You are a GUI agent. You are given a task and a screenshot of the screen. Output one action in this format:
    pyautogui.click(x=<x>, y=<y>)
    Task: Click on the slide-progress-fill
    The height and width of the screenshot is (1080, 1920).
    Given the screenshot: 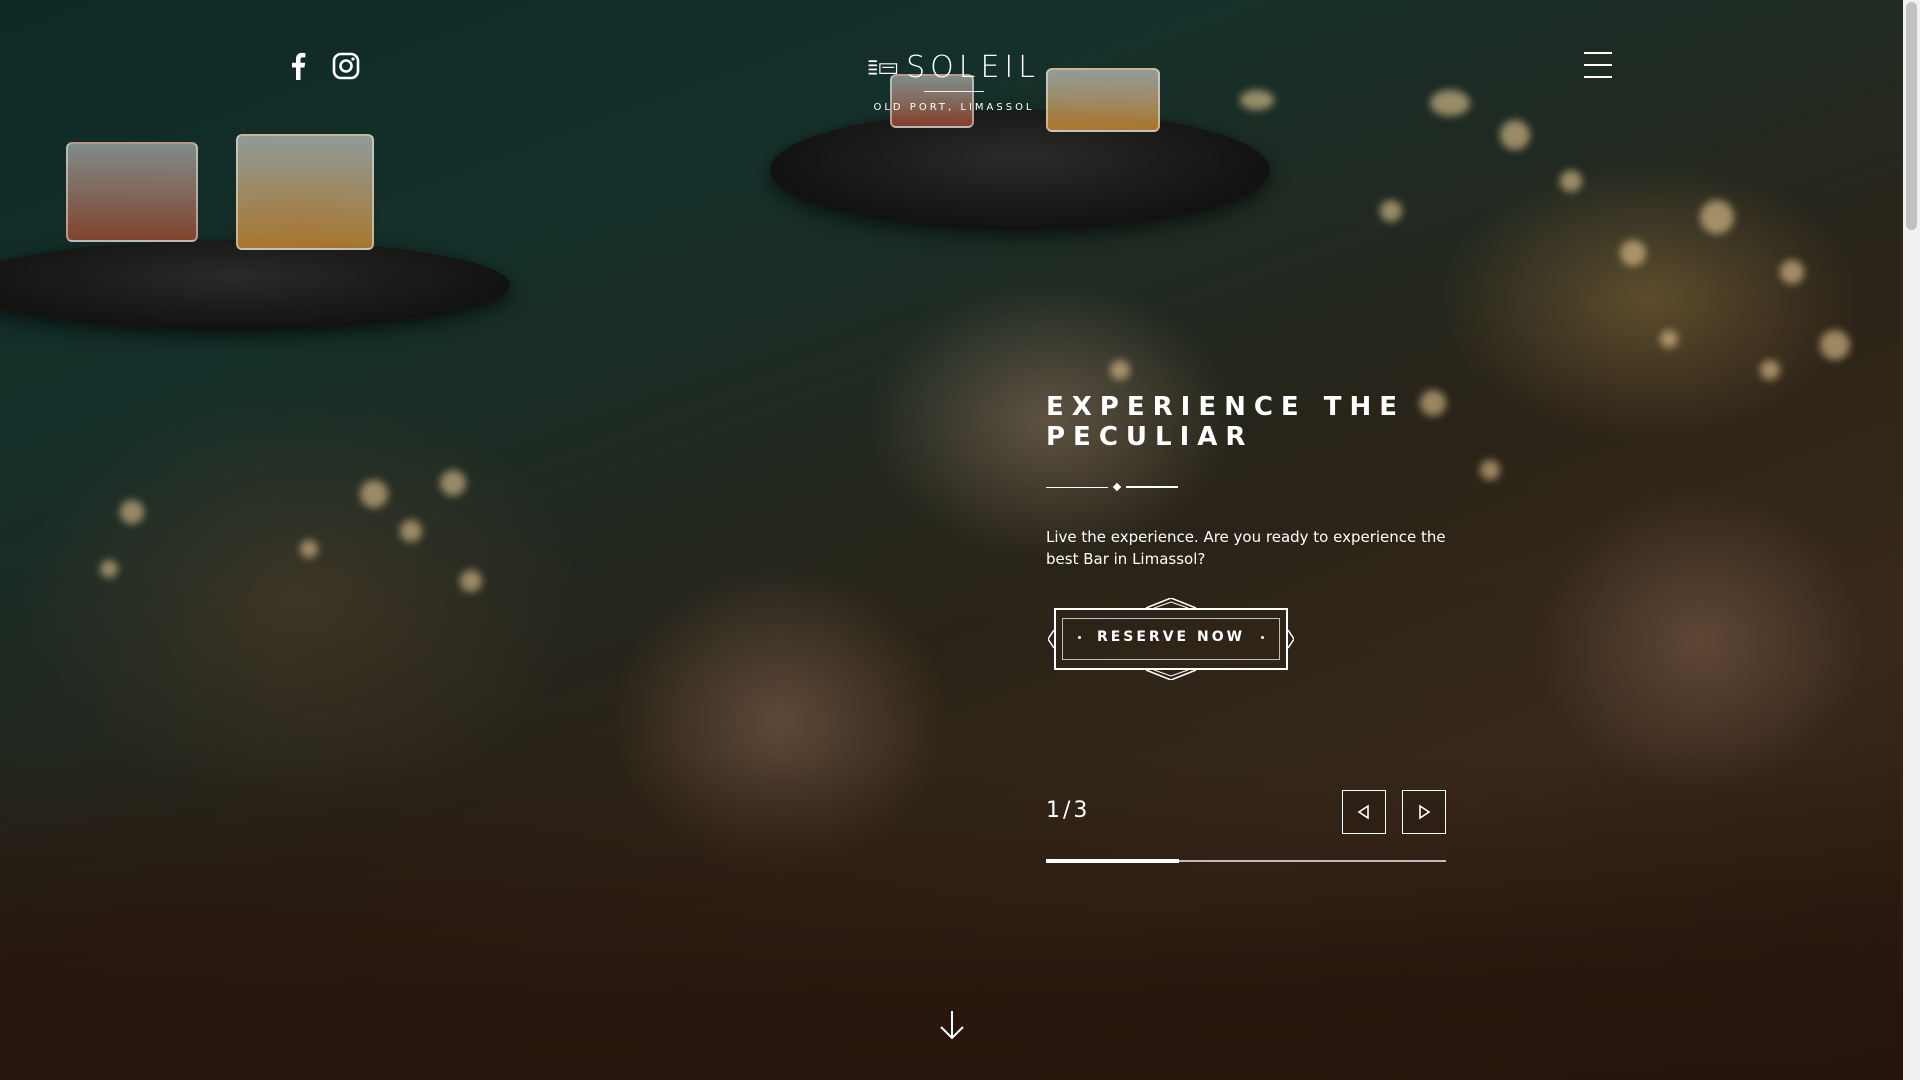 What is the action you would take?
    pyautogui.click(x=1113, y=861)
    